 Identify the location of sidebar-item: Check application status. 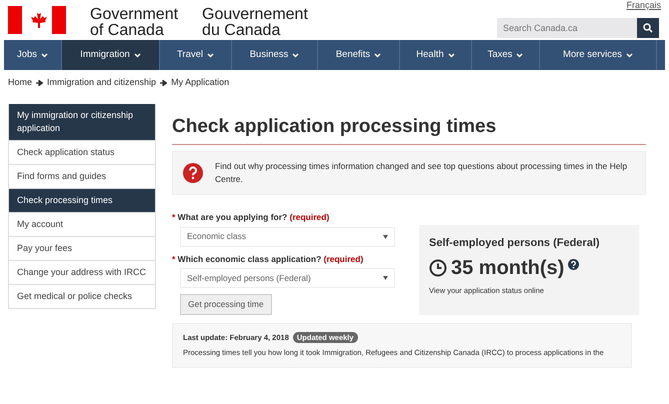
(82, 152).